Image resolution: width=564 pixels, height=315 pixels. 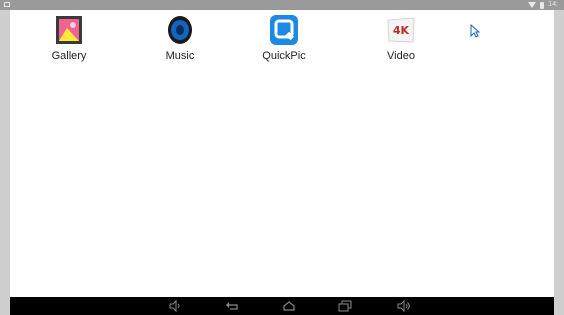 I want to click on gallery-icon, so click(x=69, y=30).